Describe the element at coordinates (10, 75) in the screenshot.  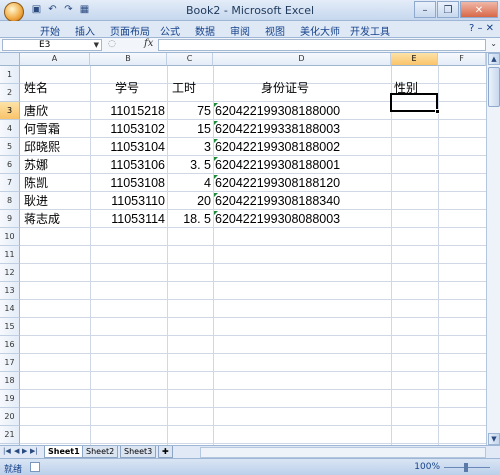
I see `row-header-1: 1` at that location.